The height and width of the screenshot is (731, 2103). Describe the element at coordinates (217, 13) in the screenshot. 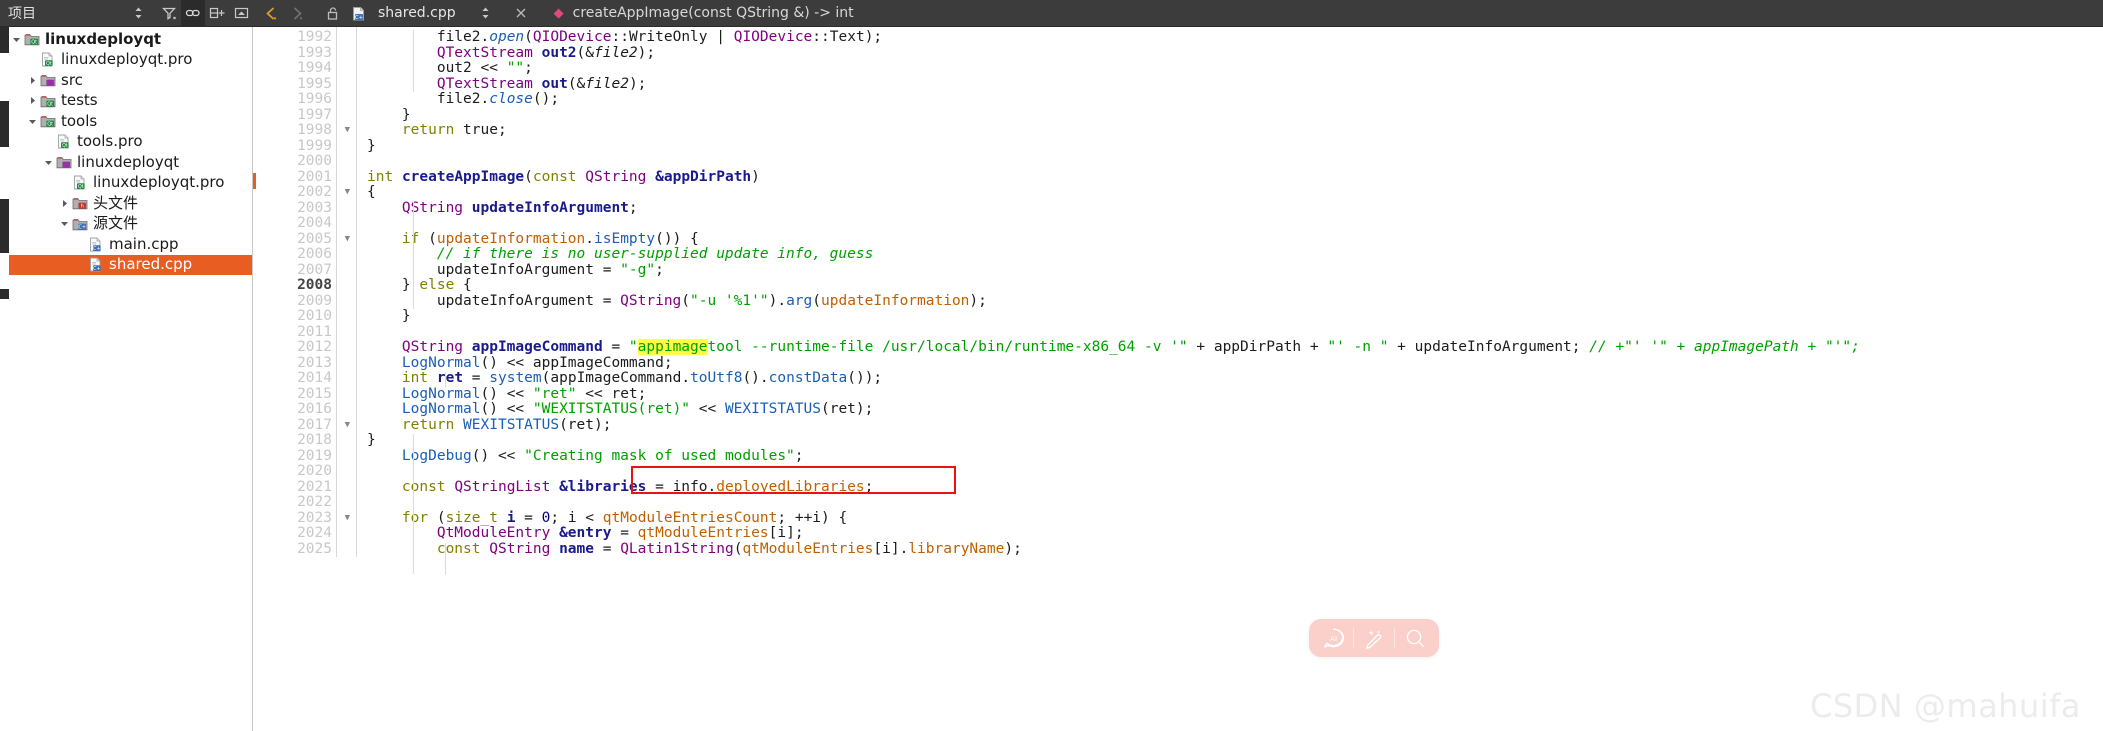

I see `split-pane-icon` at that location.